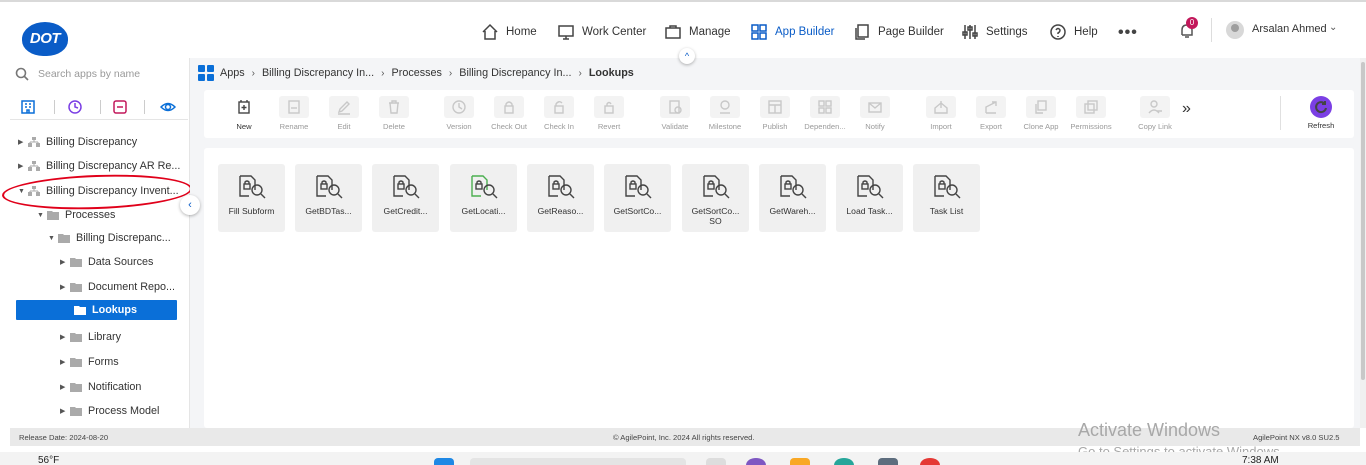 The height and width of the screenshot is (465, 1366). I want to click on start-icon, so click(444, 461).